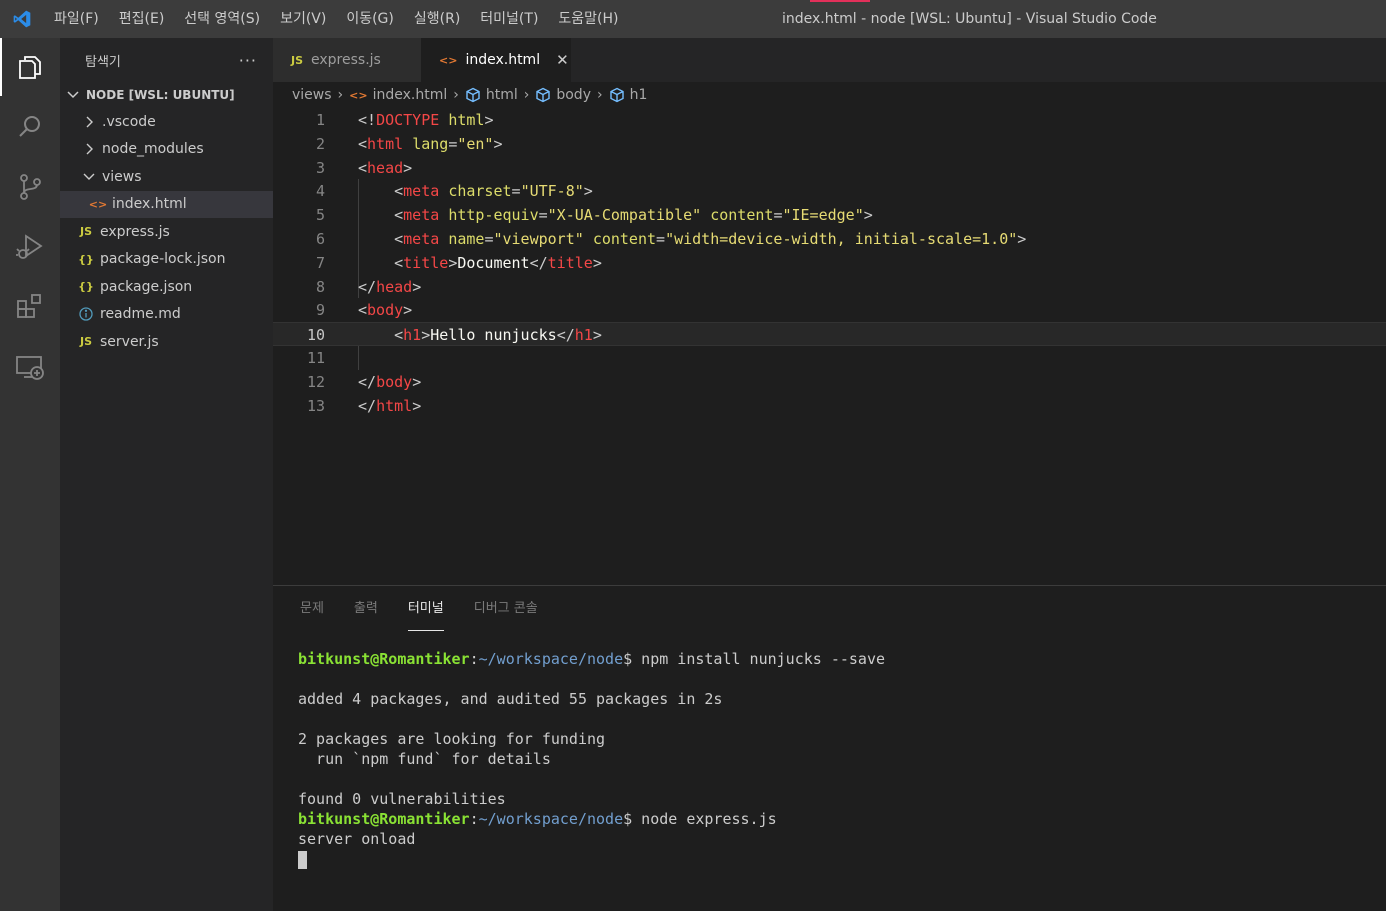 Image resolution: width=1386 pixels, height=911 pixels. What do you see at coordinates (30, 67) in the screenshot?
I see `explorer-icon` at bounding box center [30, 67].